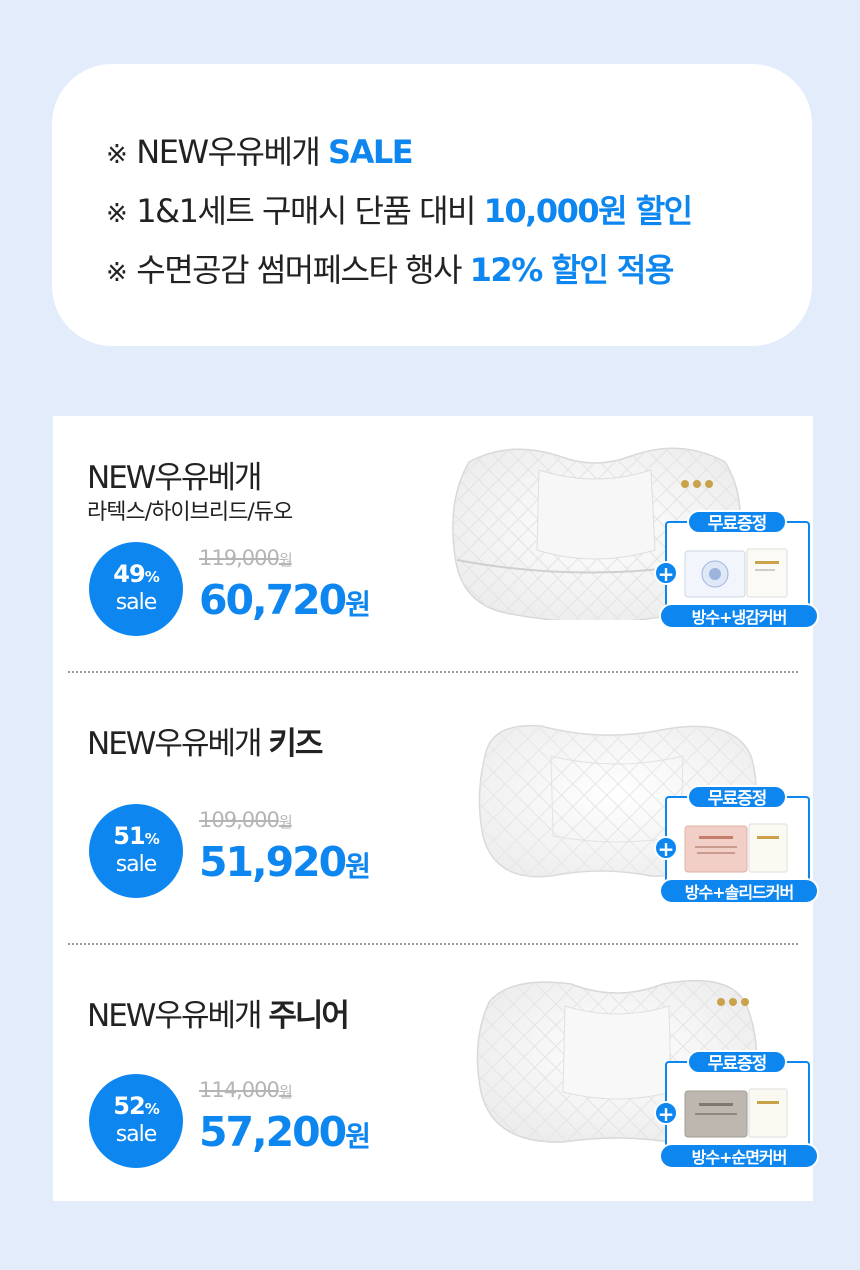 The height and width of the screenshot is (1270, 860). What do you see at coordinates (136, 1121) in the screenshot?
I see `discount-badge: 52% sale` at bounding box center [136, 1121].